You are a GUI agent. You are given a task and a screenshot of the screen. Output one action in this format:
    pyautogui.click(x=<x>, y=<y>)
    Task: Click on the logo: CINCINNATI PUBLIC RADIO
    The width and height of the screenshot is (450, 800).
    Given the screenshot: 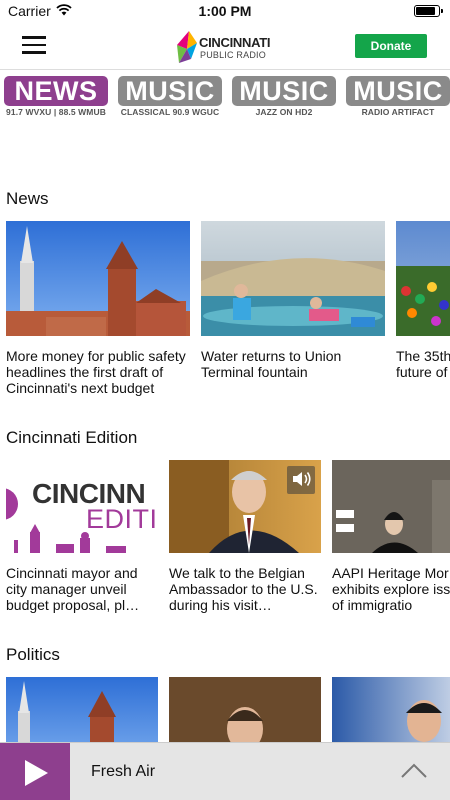 What is the action you would take?
    pyautogui.click(x=225, y=47)
    